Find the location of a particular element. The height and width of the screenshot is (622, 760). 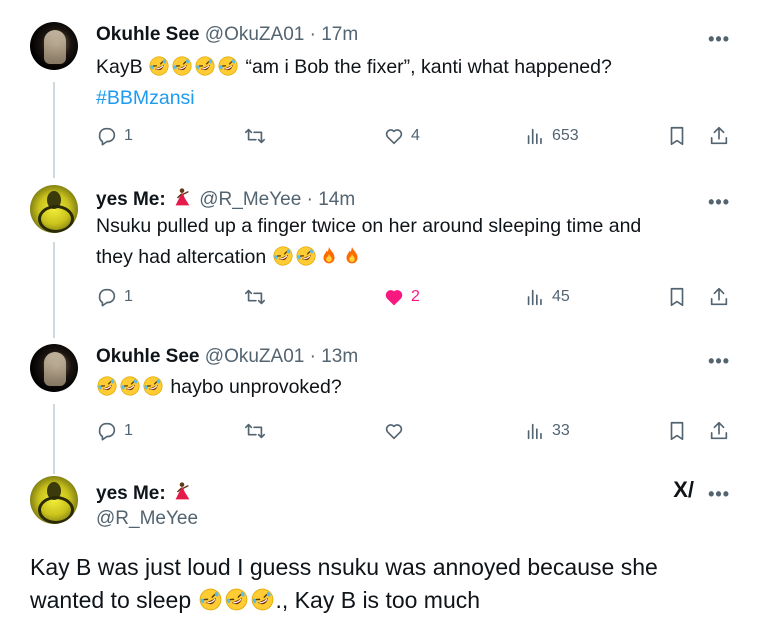

like-button: 4 is located at coordinates (401, 136).